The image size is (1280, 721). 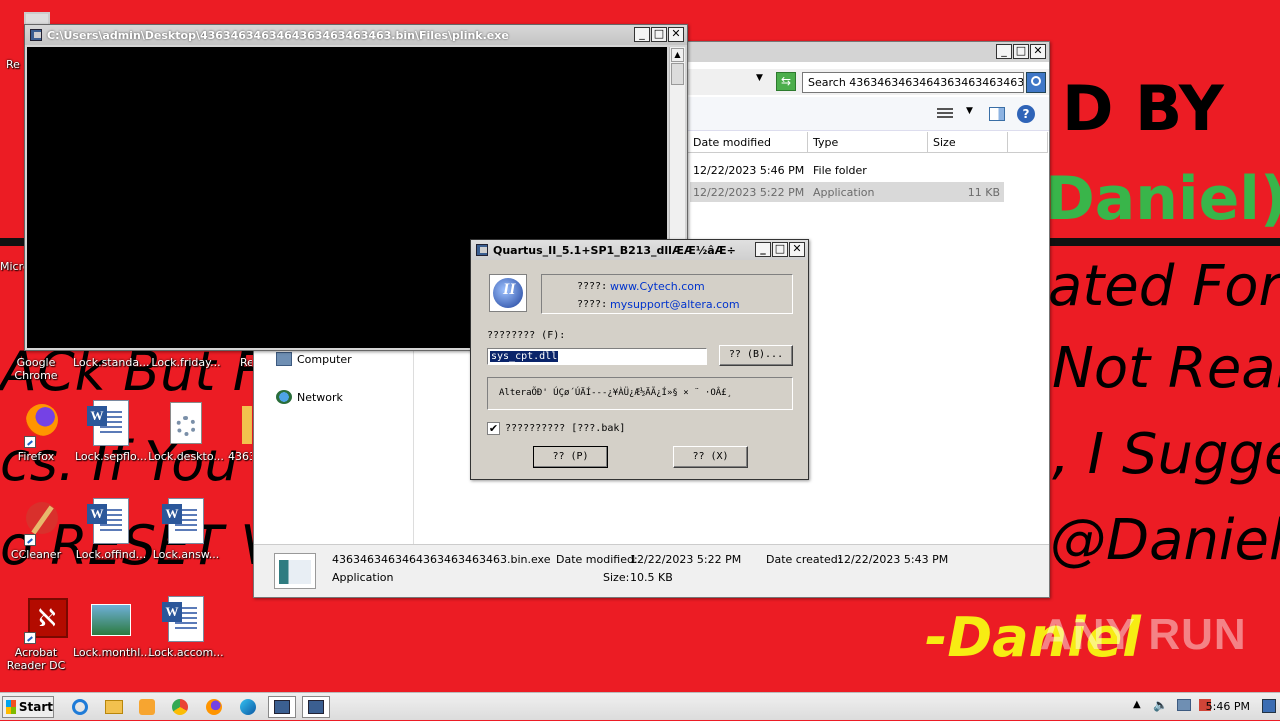 I want to click on desktop-icon-firefox: Firefox, so click(x=37, y=431).